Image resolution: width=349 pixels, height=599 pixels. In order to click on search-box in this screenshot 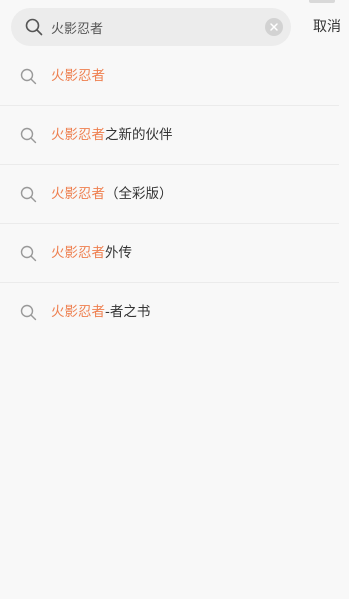, I will do `click(151, 27)`.